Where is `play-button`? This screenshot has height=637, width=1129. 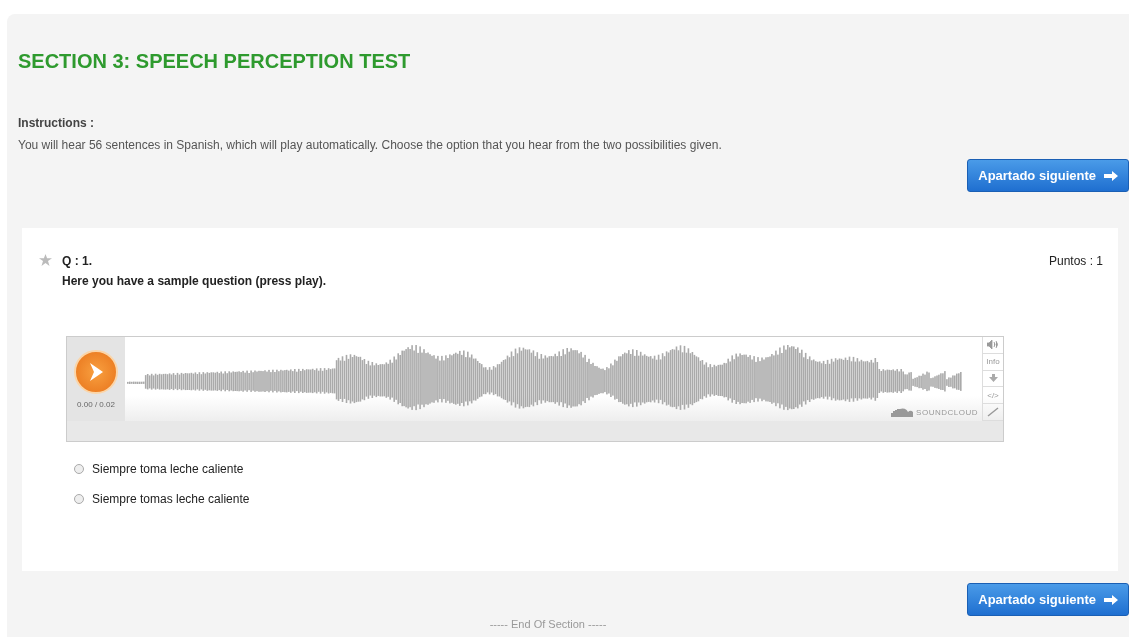 play-button is located at coordinates (96, 371).